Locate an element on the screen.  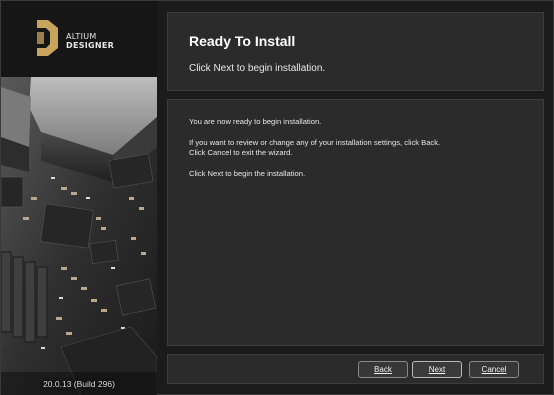
logo-area: ALTIUM DESIGNER is located at coordinates (79, 39).